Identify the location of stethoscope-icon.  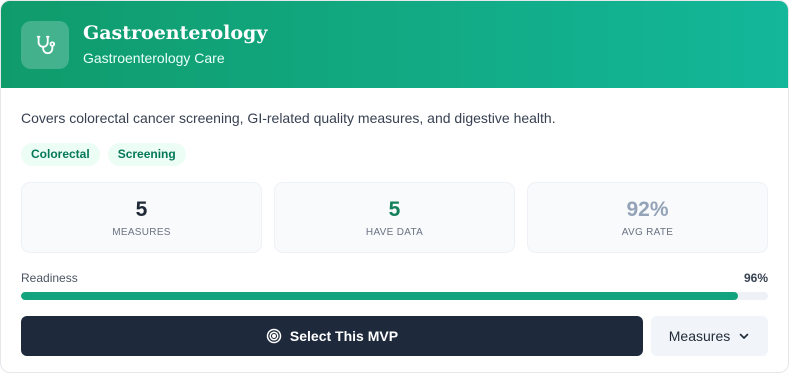
(46, 44).